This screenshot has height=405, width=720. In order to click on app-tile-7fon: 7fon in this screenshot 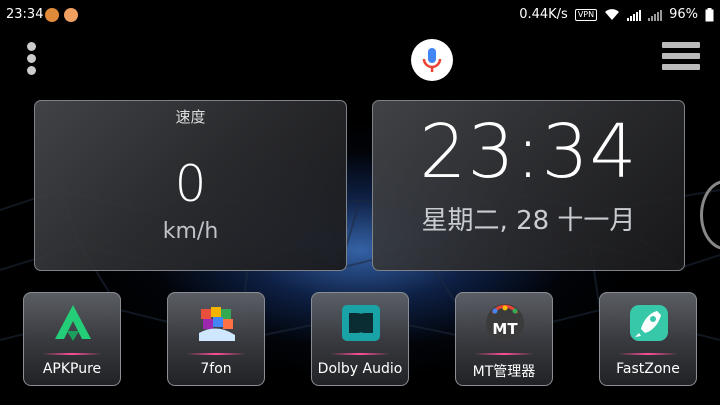, I will do `click(216, 339)`.